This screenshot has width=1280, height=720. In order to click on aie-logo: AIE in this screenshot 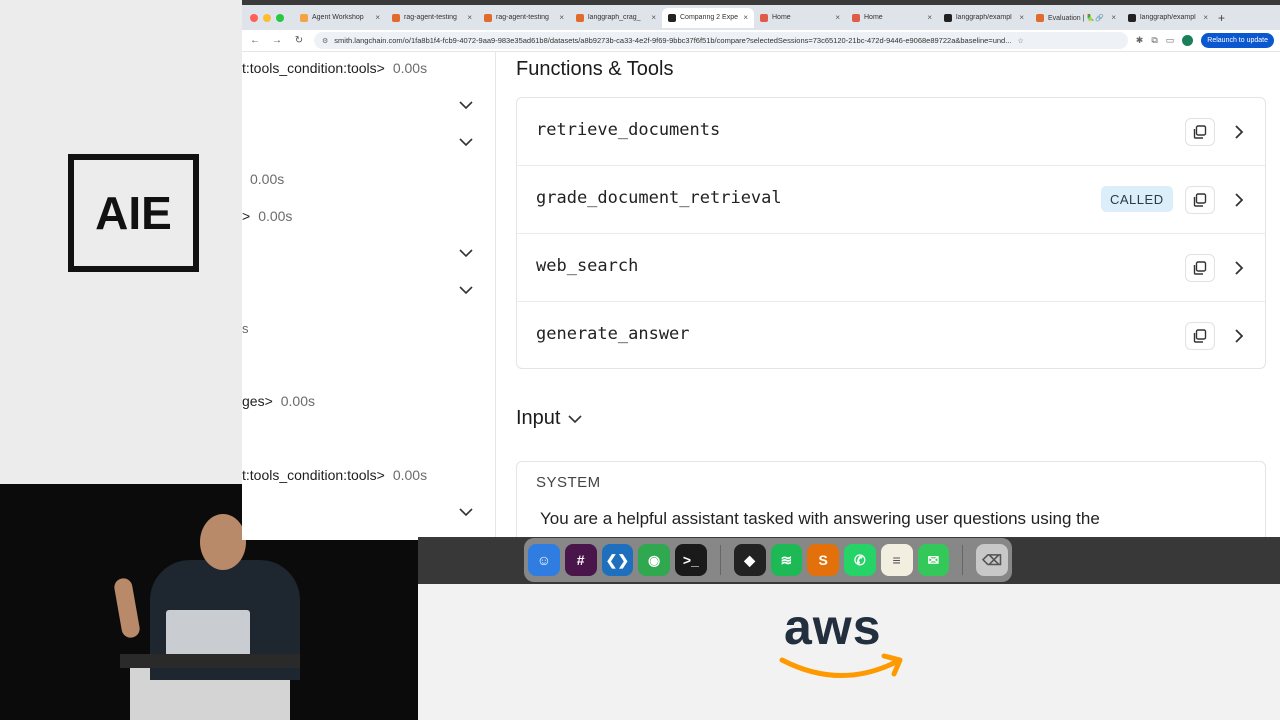, I will do `click(133, 213)`.